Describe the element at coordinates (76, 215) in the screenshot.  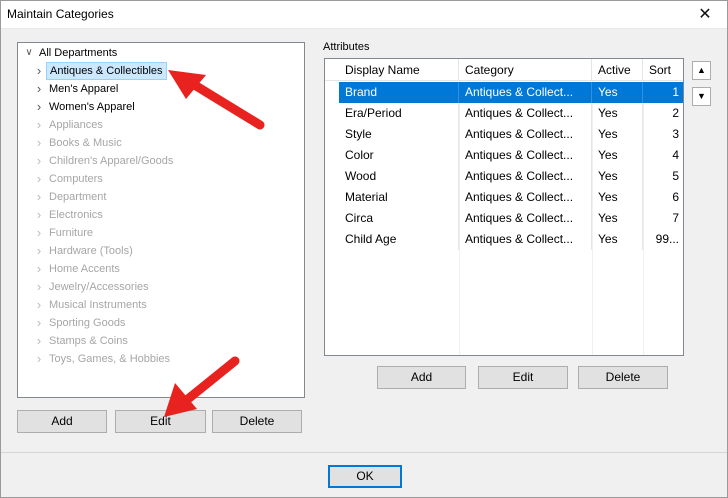
I see `tree-item-label: Electronics` at that location.